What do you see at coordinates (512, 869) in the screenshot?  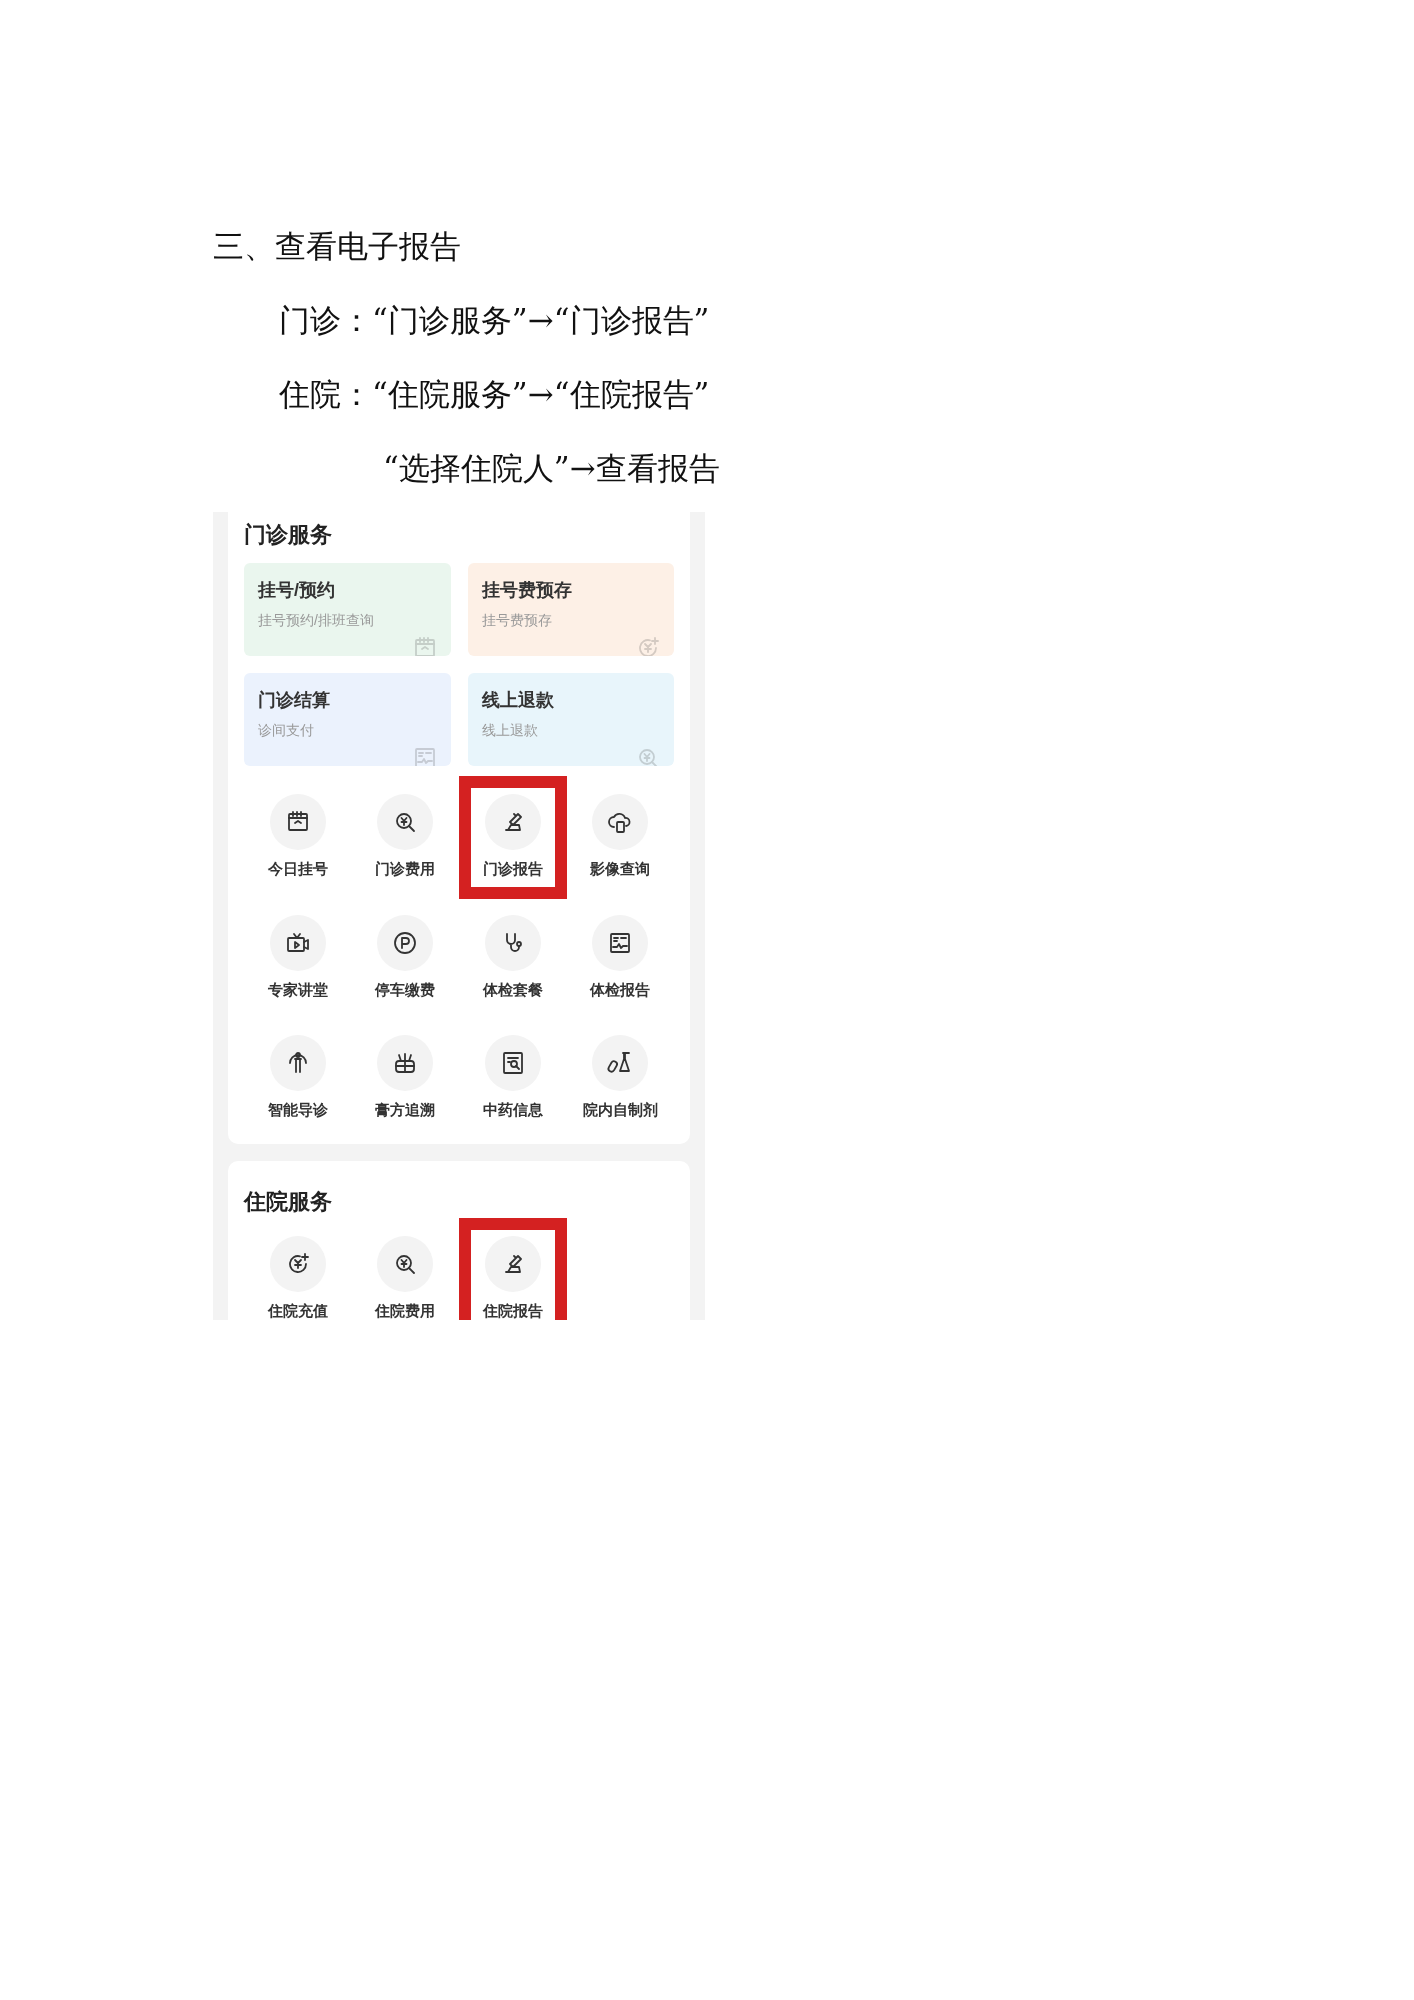 I see `item-label: 门诊报告` at bounding box center [512, 869].